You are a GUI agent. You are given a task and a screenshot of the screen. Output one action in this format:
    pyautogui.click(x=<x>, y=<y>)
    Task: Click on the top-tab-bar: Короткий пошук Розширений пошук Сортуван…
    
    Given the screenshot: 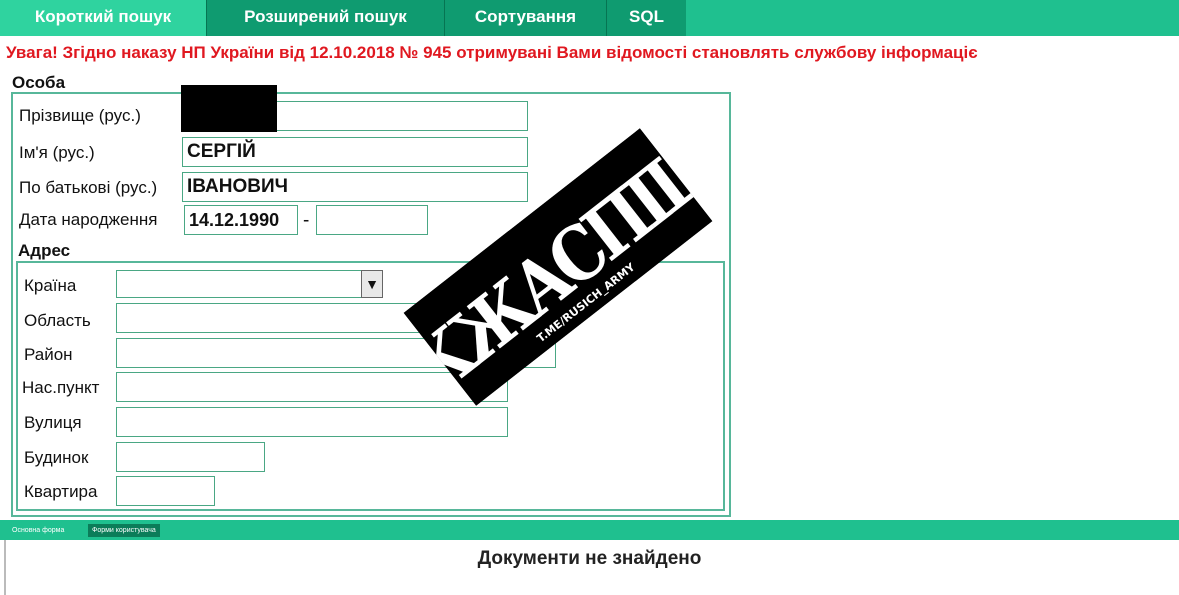 What is the action you would take?
    pyautogui.click(x=589, y=18)
    